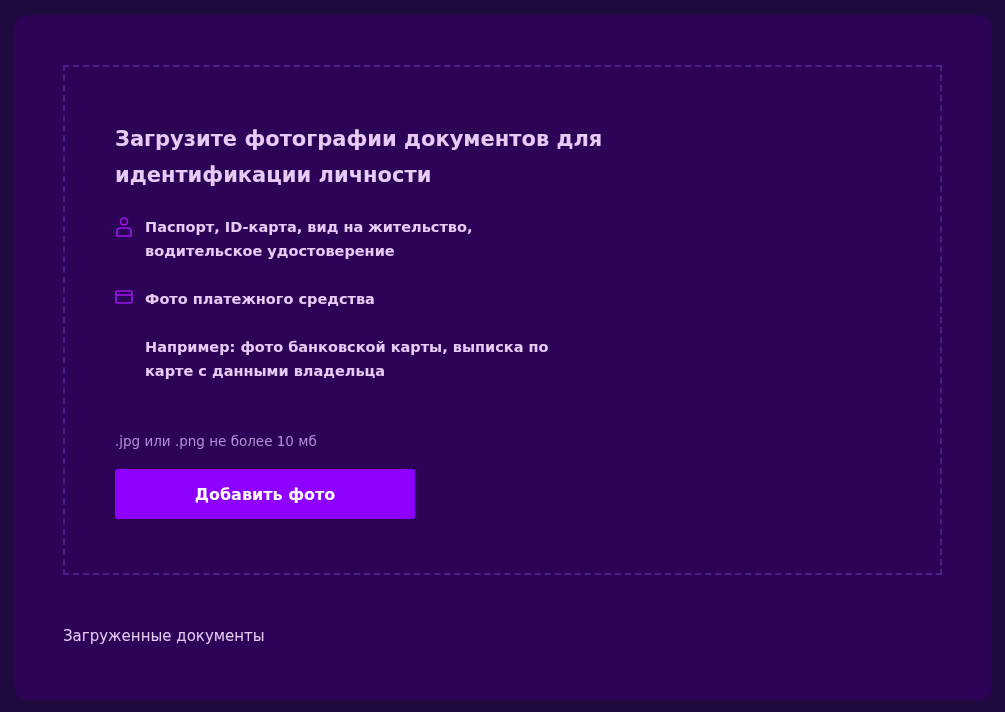  I want to click on document-requirement: Например: фото банковской карты, выписка по карте с данными владельца, so click(347, 359).